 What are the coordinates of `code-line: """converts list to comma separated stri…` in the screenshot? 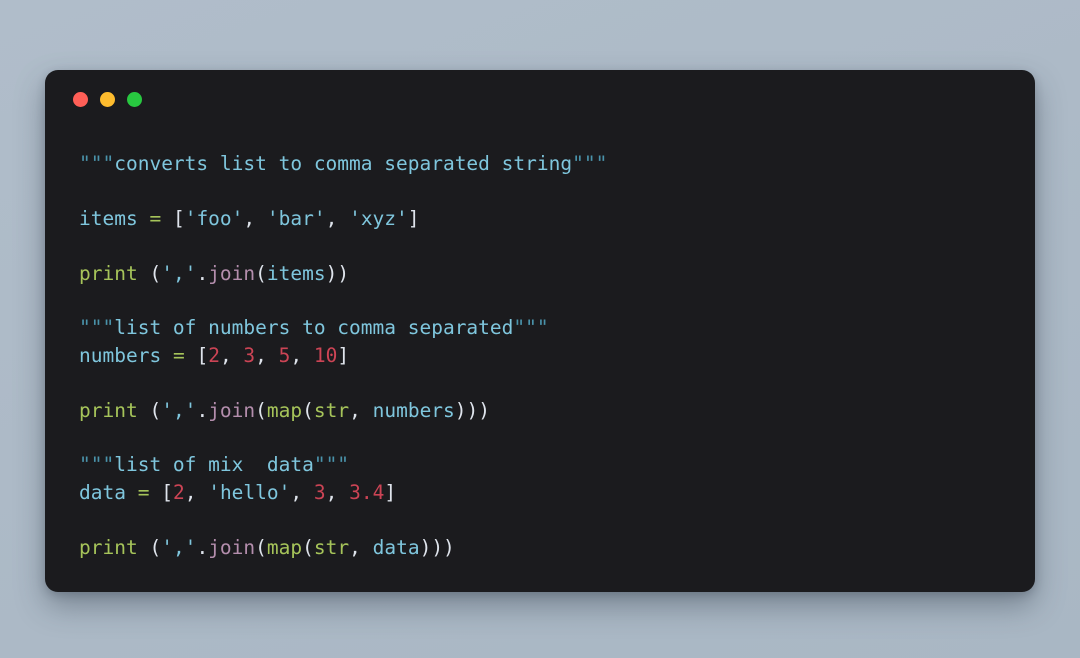 It's located at (542, 163).